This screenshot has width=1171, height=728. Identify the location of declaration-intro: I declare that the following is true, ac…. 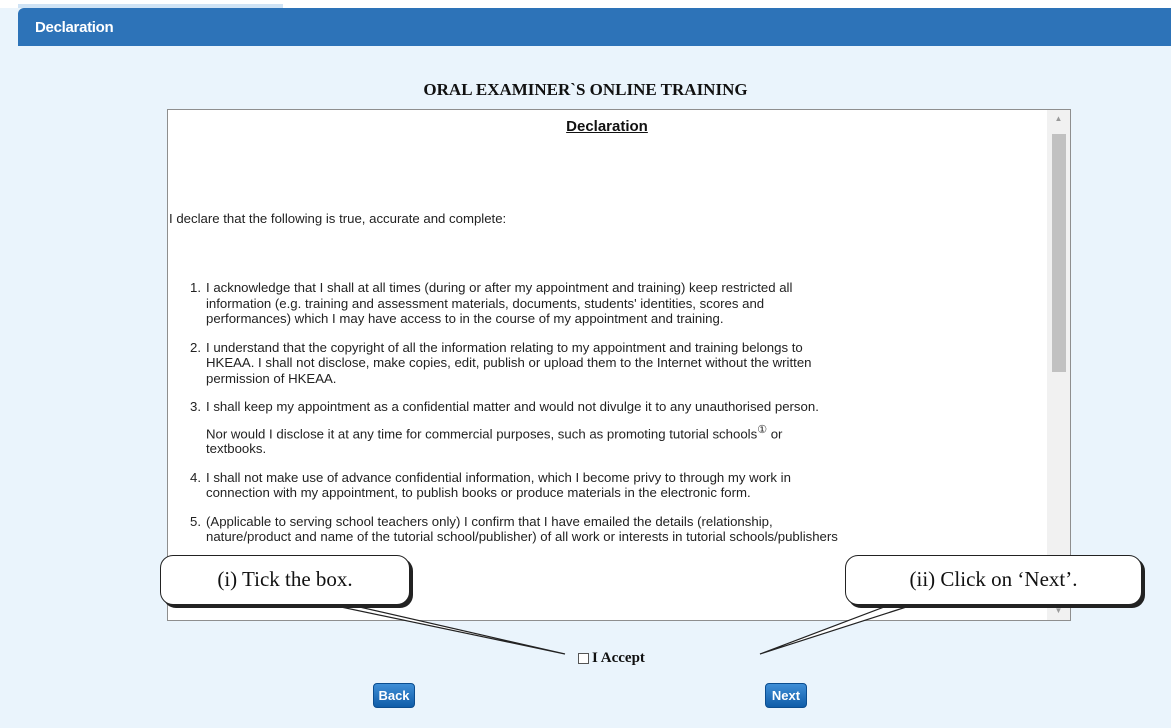
(338, 218).